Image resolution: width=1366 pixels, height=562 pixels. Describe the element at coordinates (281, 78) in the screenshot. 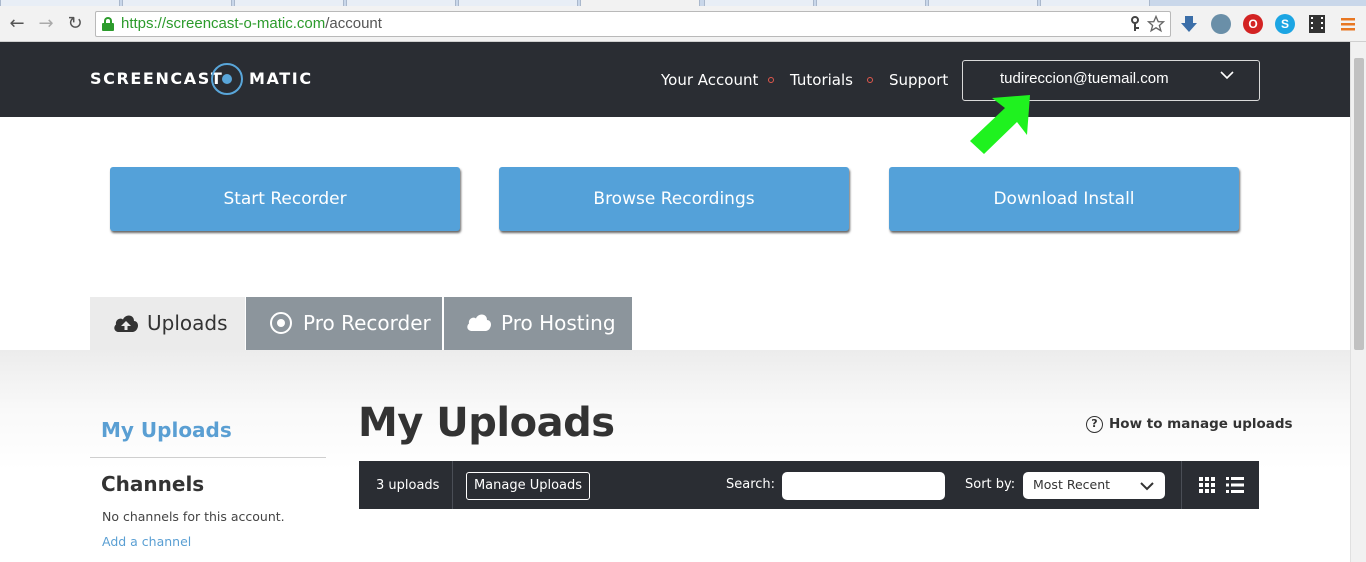

I see `logo-text-right: MATIC` at that location.